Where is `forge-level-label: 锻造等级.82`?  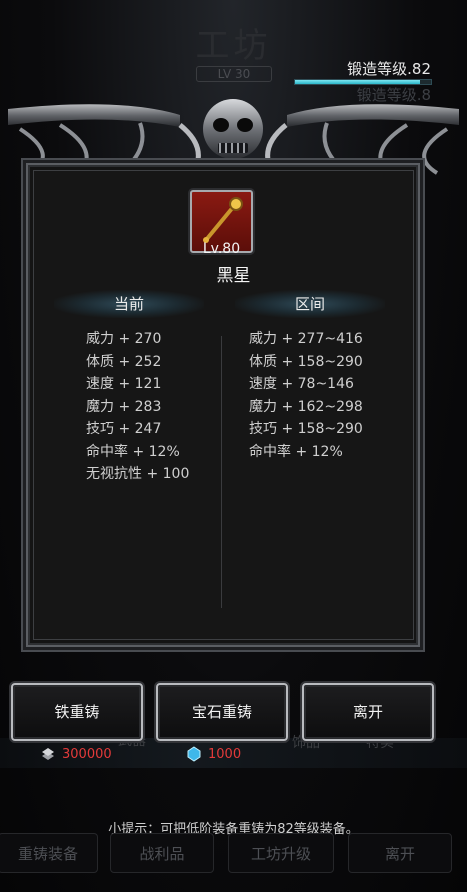
forge-level-label: 锻造等级.82 is located at coordinates (389, 69).